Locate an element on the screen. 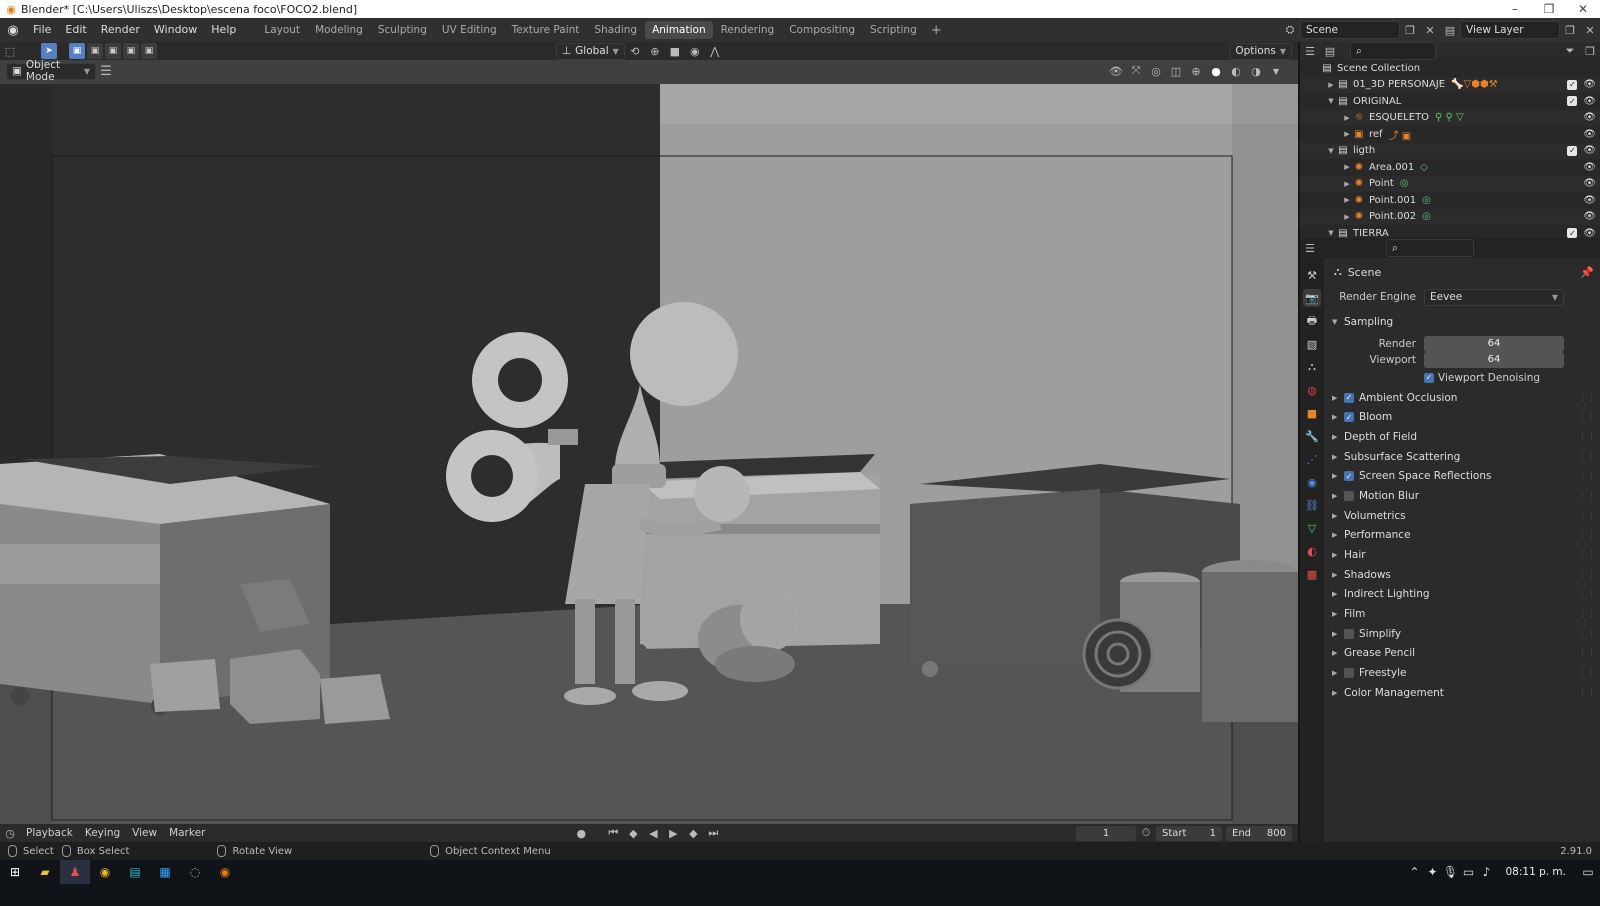  gizmo-icon: ⤧ is located at coordinates (1136, 71).